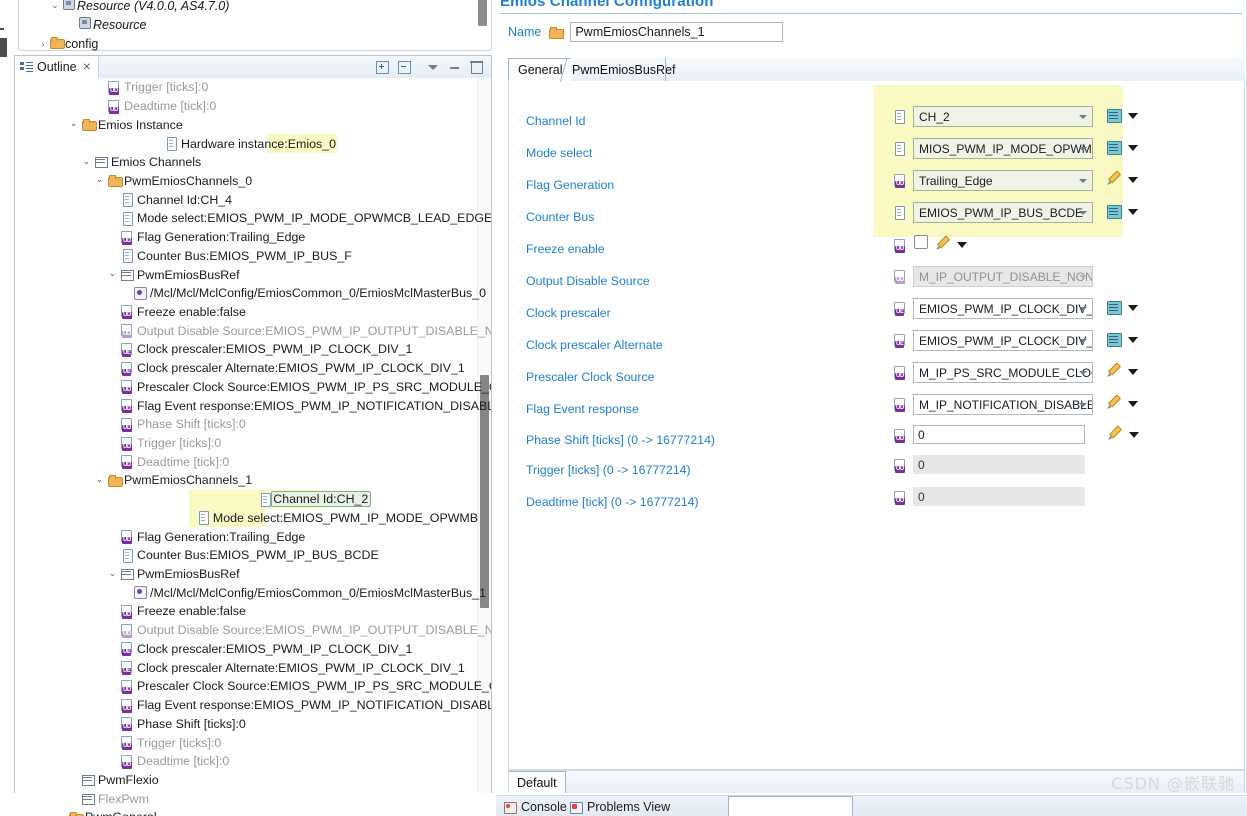 This screenshot has height=816, width=1247. What do you see at coordinates (999, 434) in the screenshot?
I see `input-phase-shift-ticks-0-16777214-` at bounding box center [999, 434].